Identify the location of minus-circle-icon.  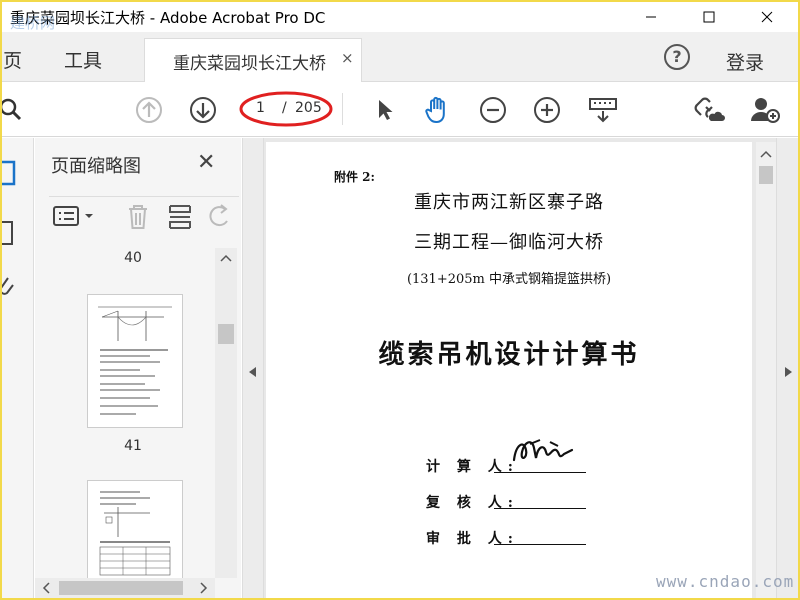
(493, 110).